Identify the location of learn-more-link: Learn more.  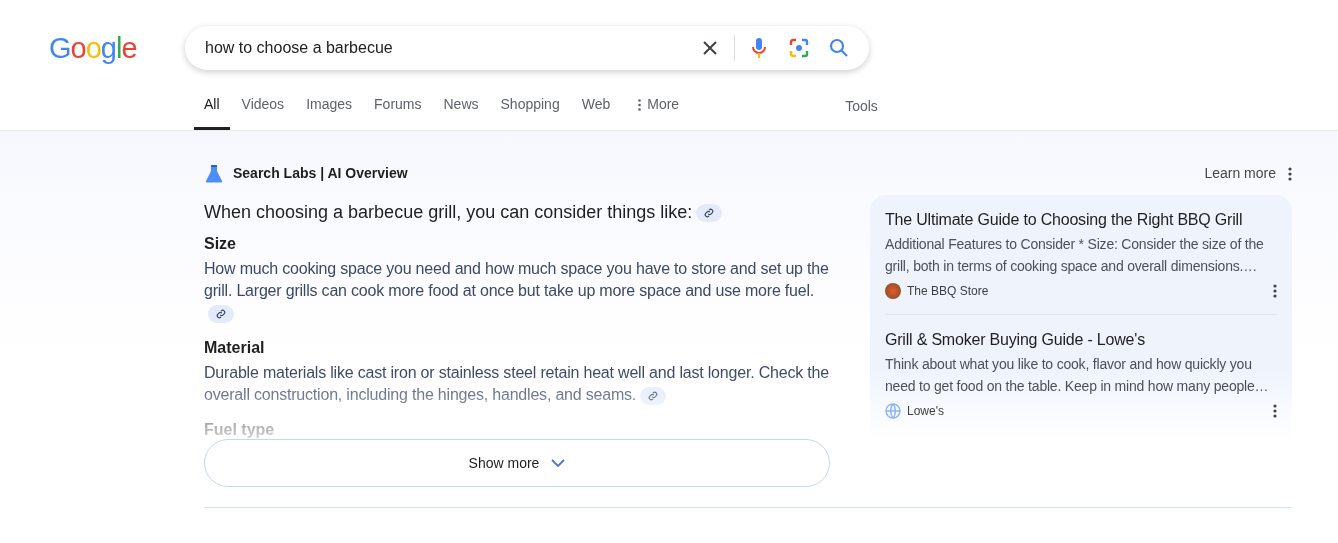
(1240, 173).